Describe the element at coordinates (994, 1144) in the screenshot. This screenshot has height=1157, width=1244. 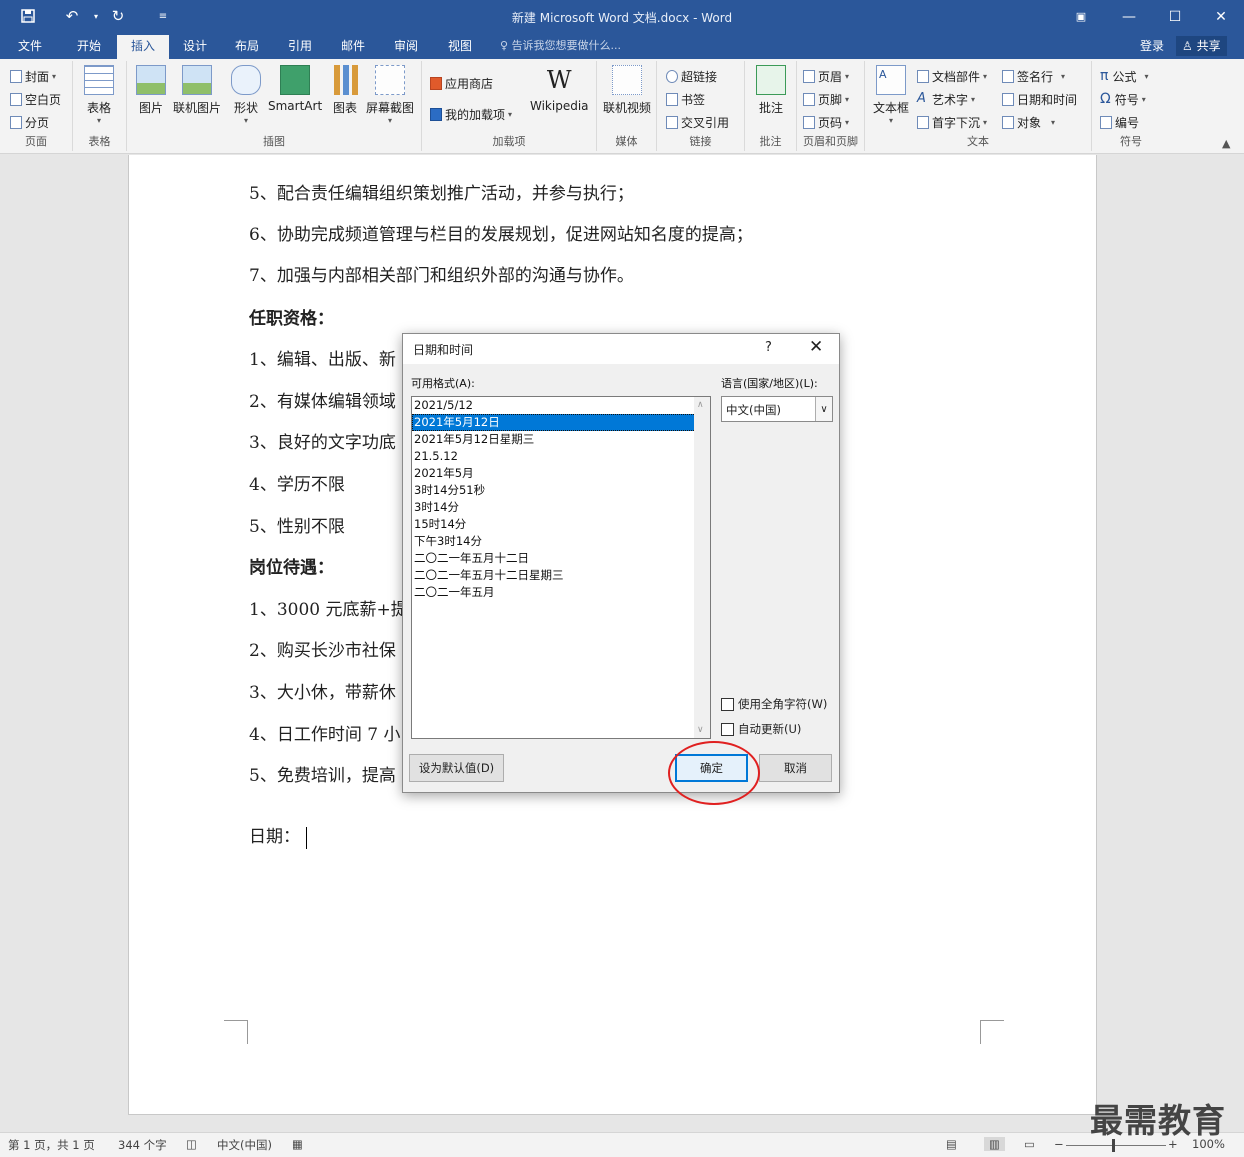
I see `print-layout-icon: ▥` at that location.